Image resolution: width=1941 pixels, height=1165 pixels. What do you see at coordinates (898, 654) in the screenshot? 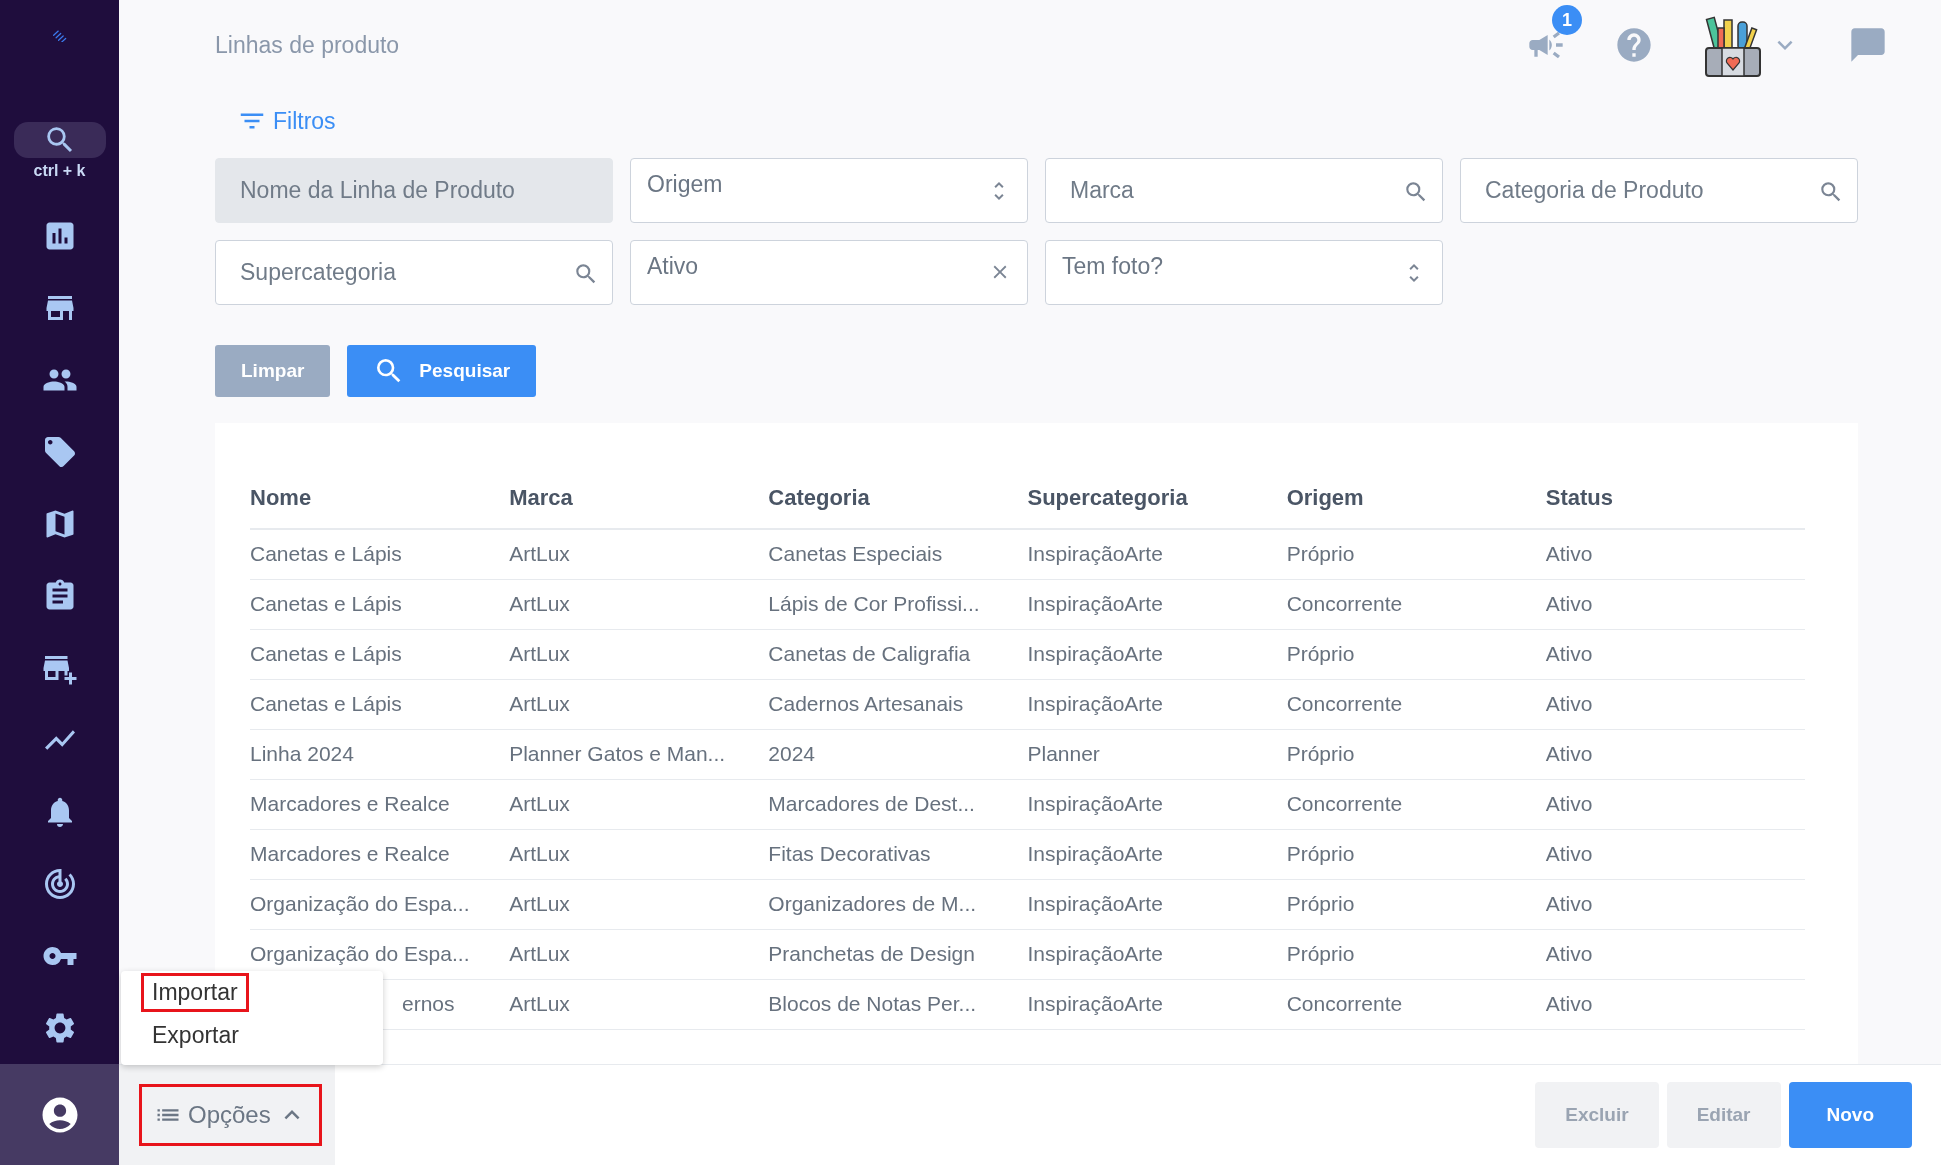
I see `table-cell: Canetas de Caligrafia` at bounding box center [898, 654].